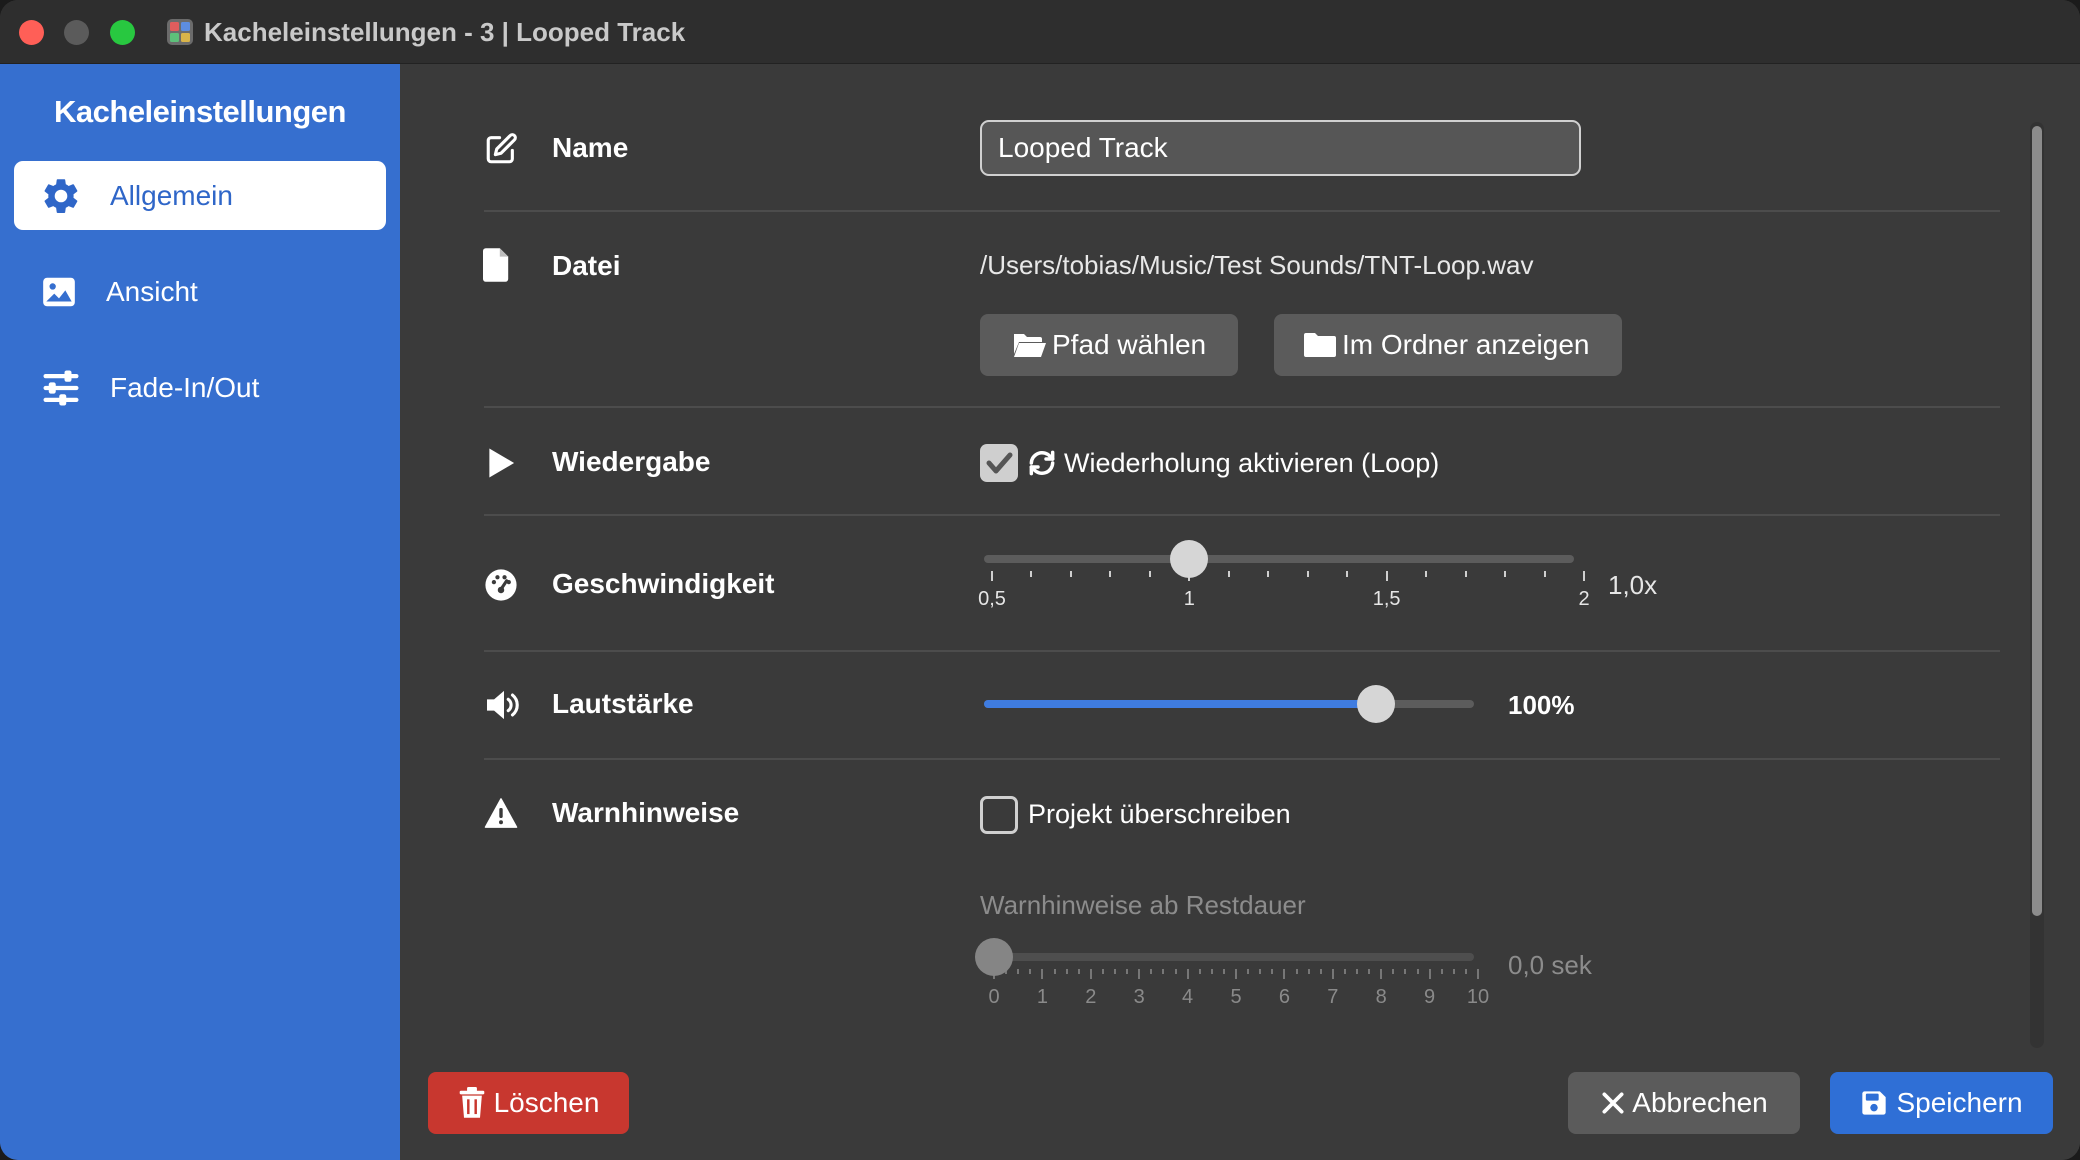 This screenshot has height=1160, width=2080. I want to click on gear-icon, so click(61, 196).